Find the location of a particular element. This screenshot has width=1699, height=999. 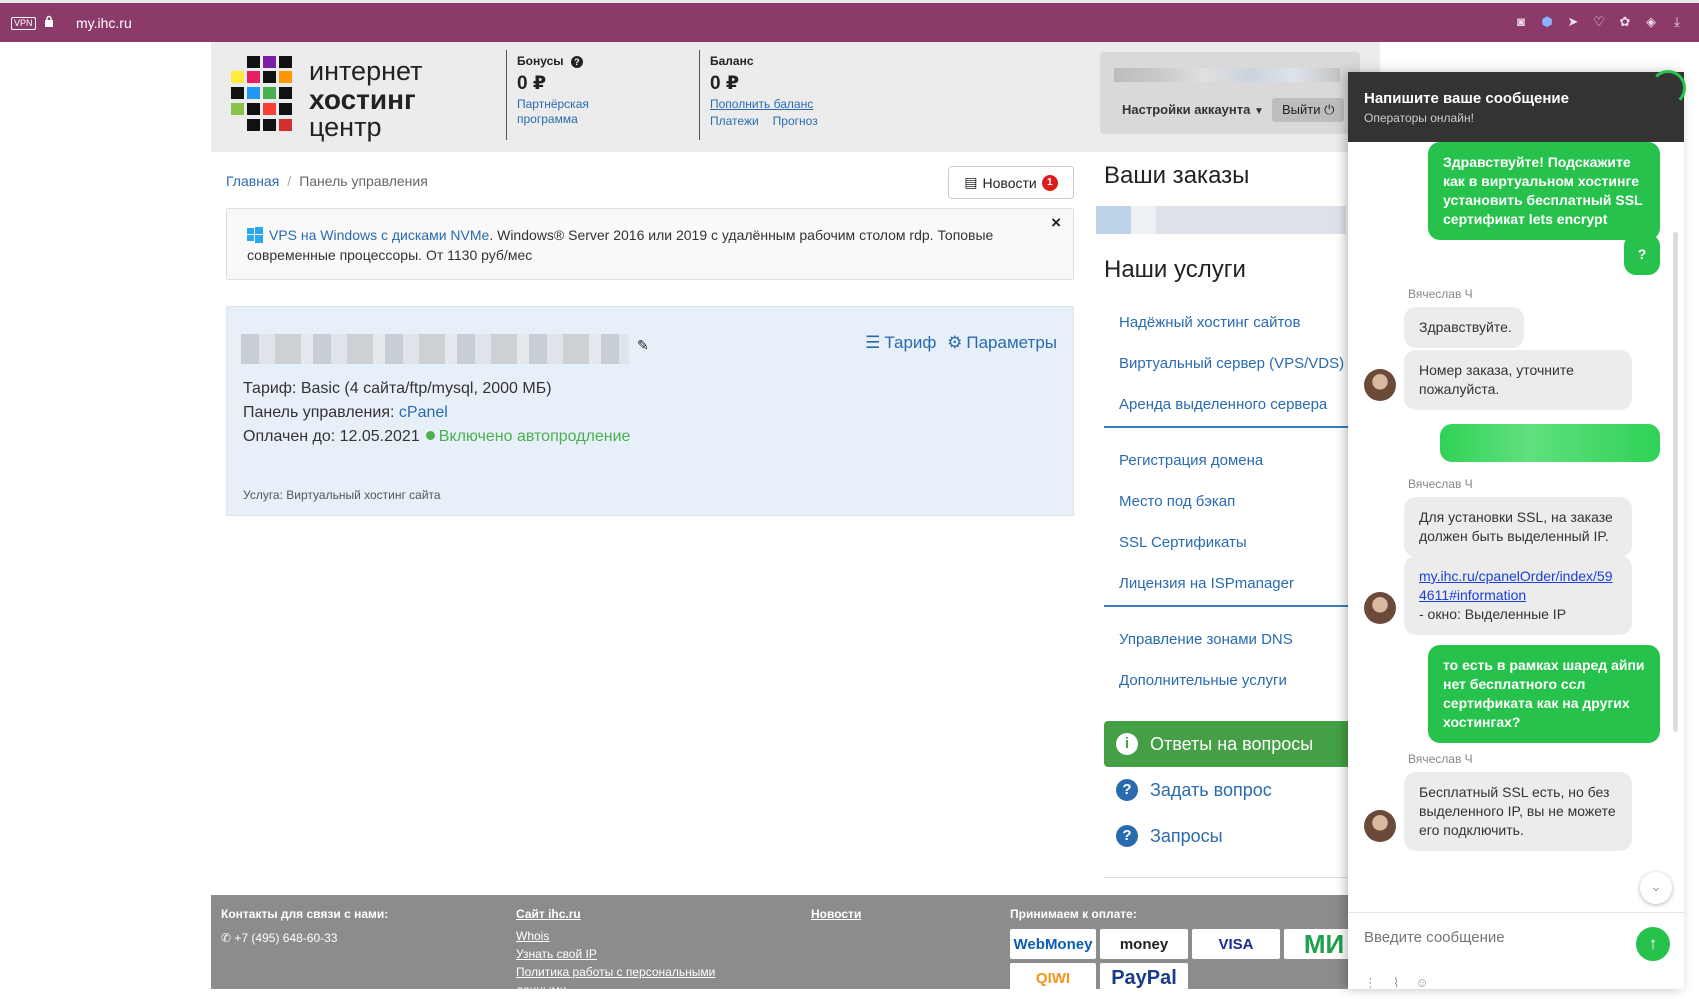

breadcrumb-current: Панель управления is located at coordinates (363, 181).